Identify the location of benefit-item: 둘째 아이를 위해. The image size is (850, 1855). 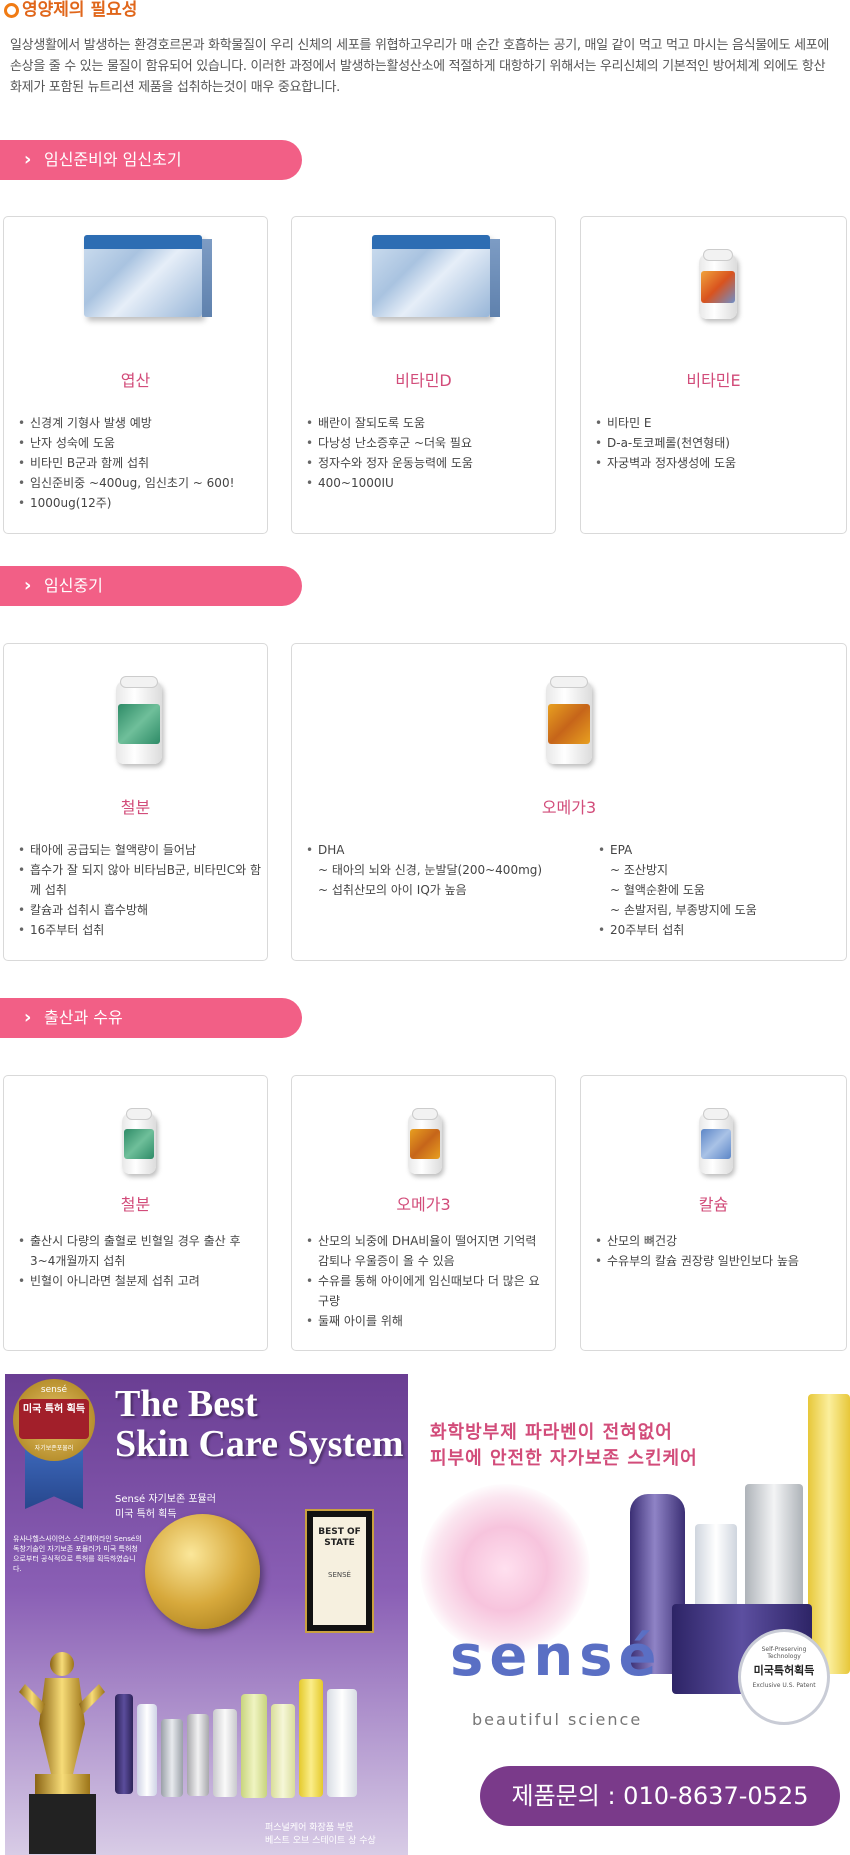
(426, 1321).